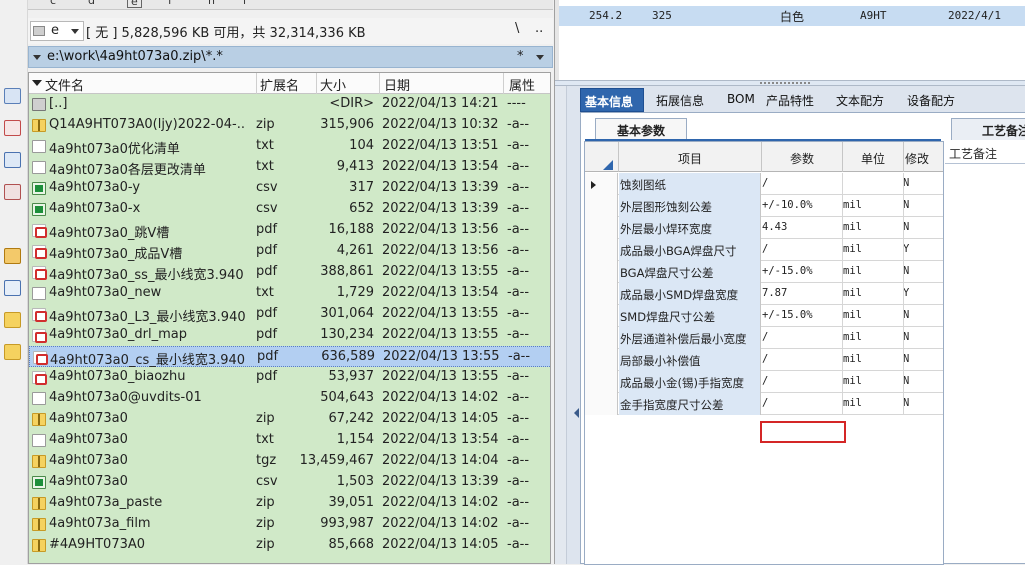 The width and height of the screenshot is (1025, 565). Describe the element at coordinates (764, 360) in the screenshot. I see `param-row: 局部最小补偿值 / mil N` at that location.